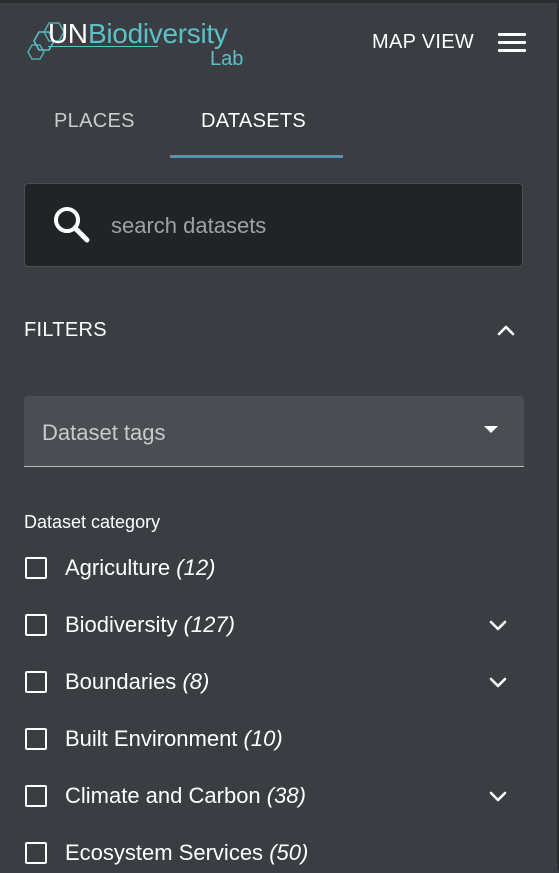 This screenshot has height=873, width=559. I want to click on category-item-ecosystem-services: Ecosystem Services (50), so click(279, 853).